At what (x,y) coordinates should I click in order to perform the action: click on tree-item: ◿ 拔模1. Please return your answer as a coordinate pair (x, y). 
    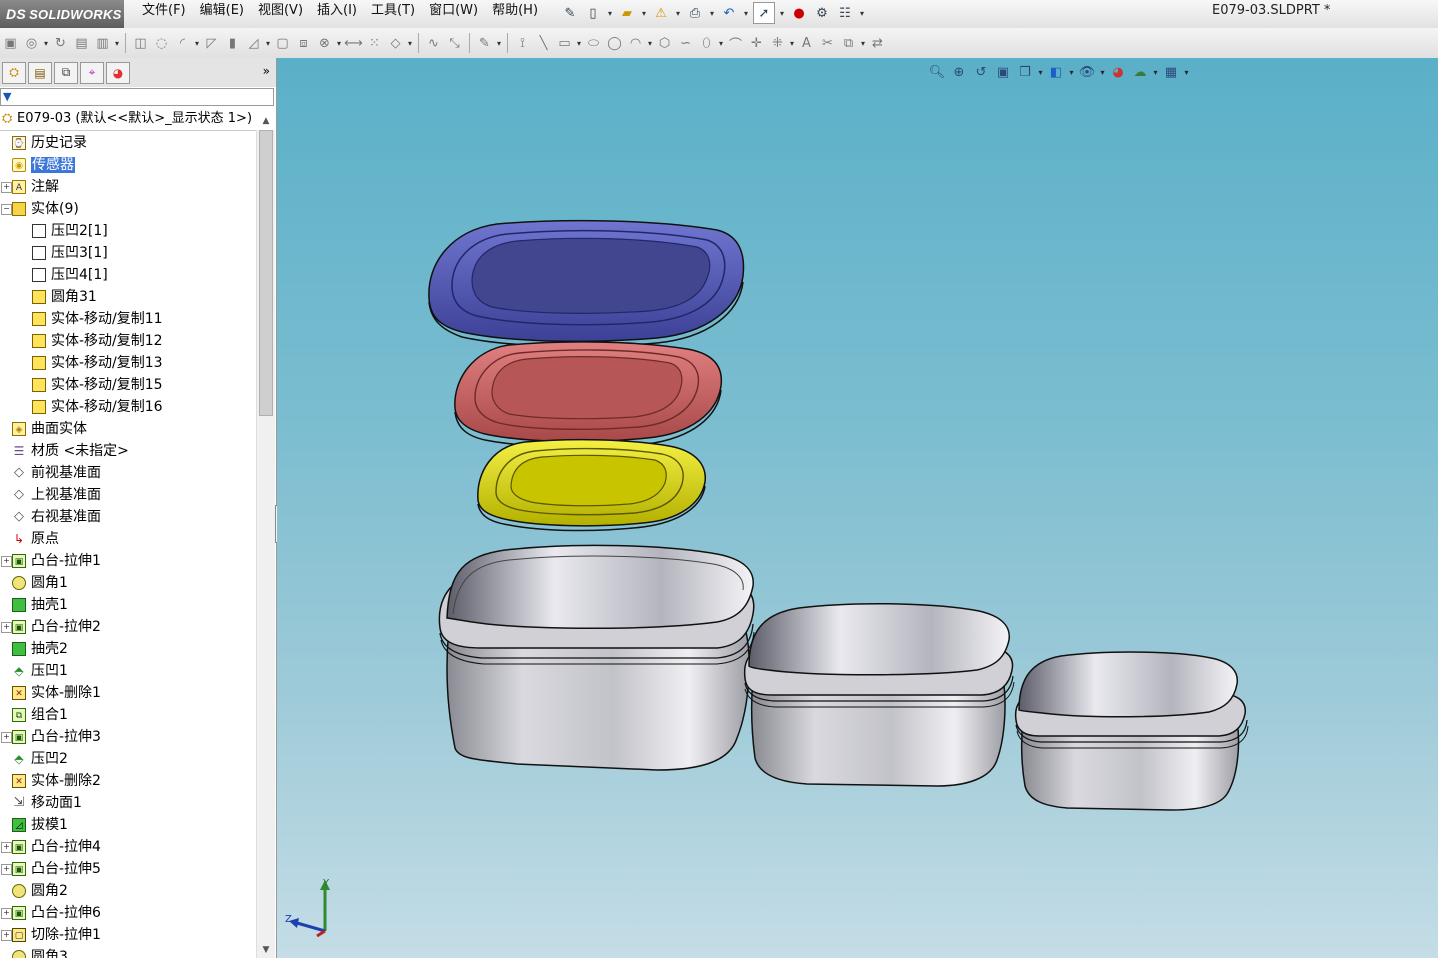
    Looking at the image, I should click on (40, 825).